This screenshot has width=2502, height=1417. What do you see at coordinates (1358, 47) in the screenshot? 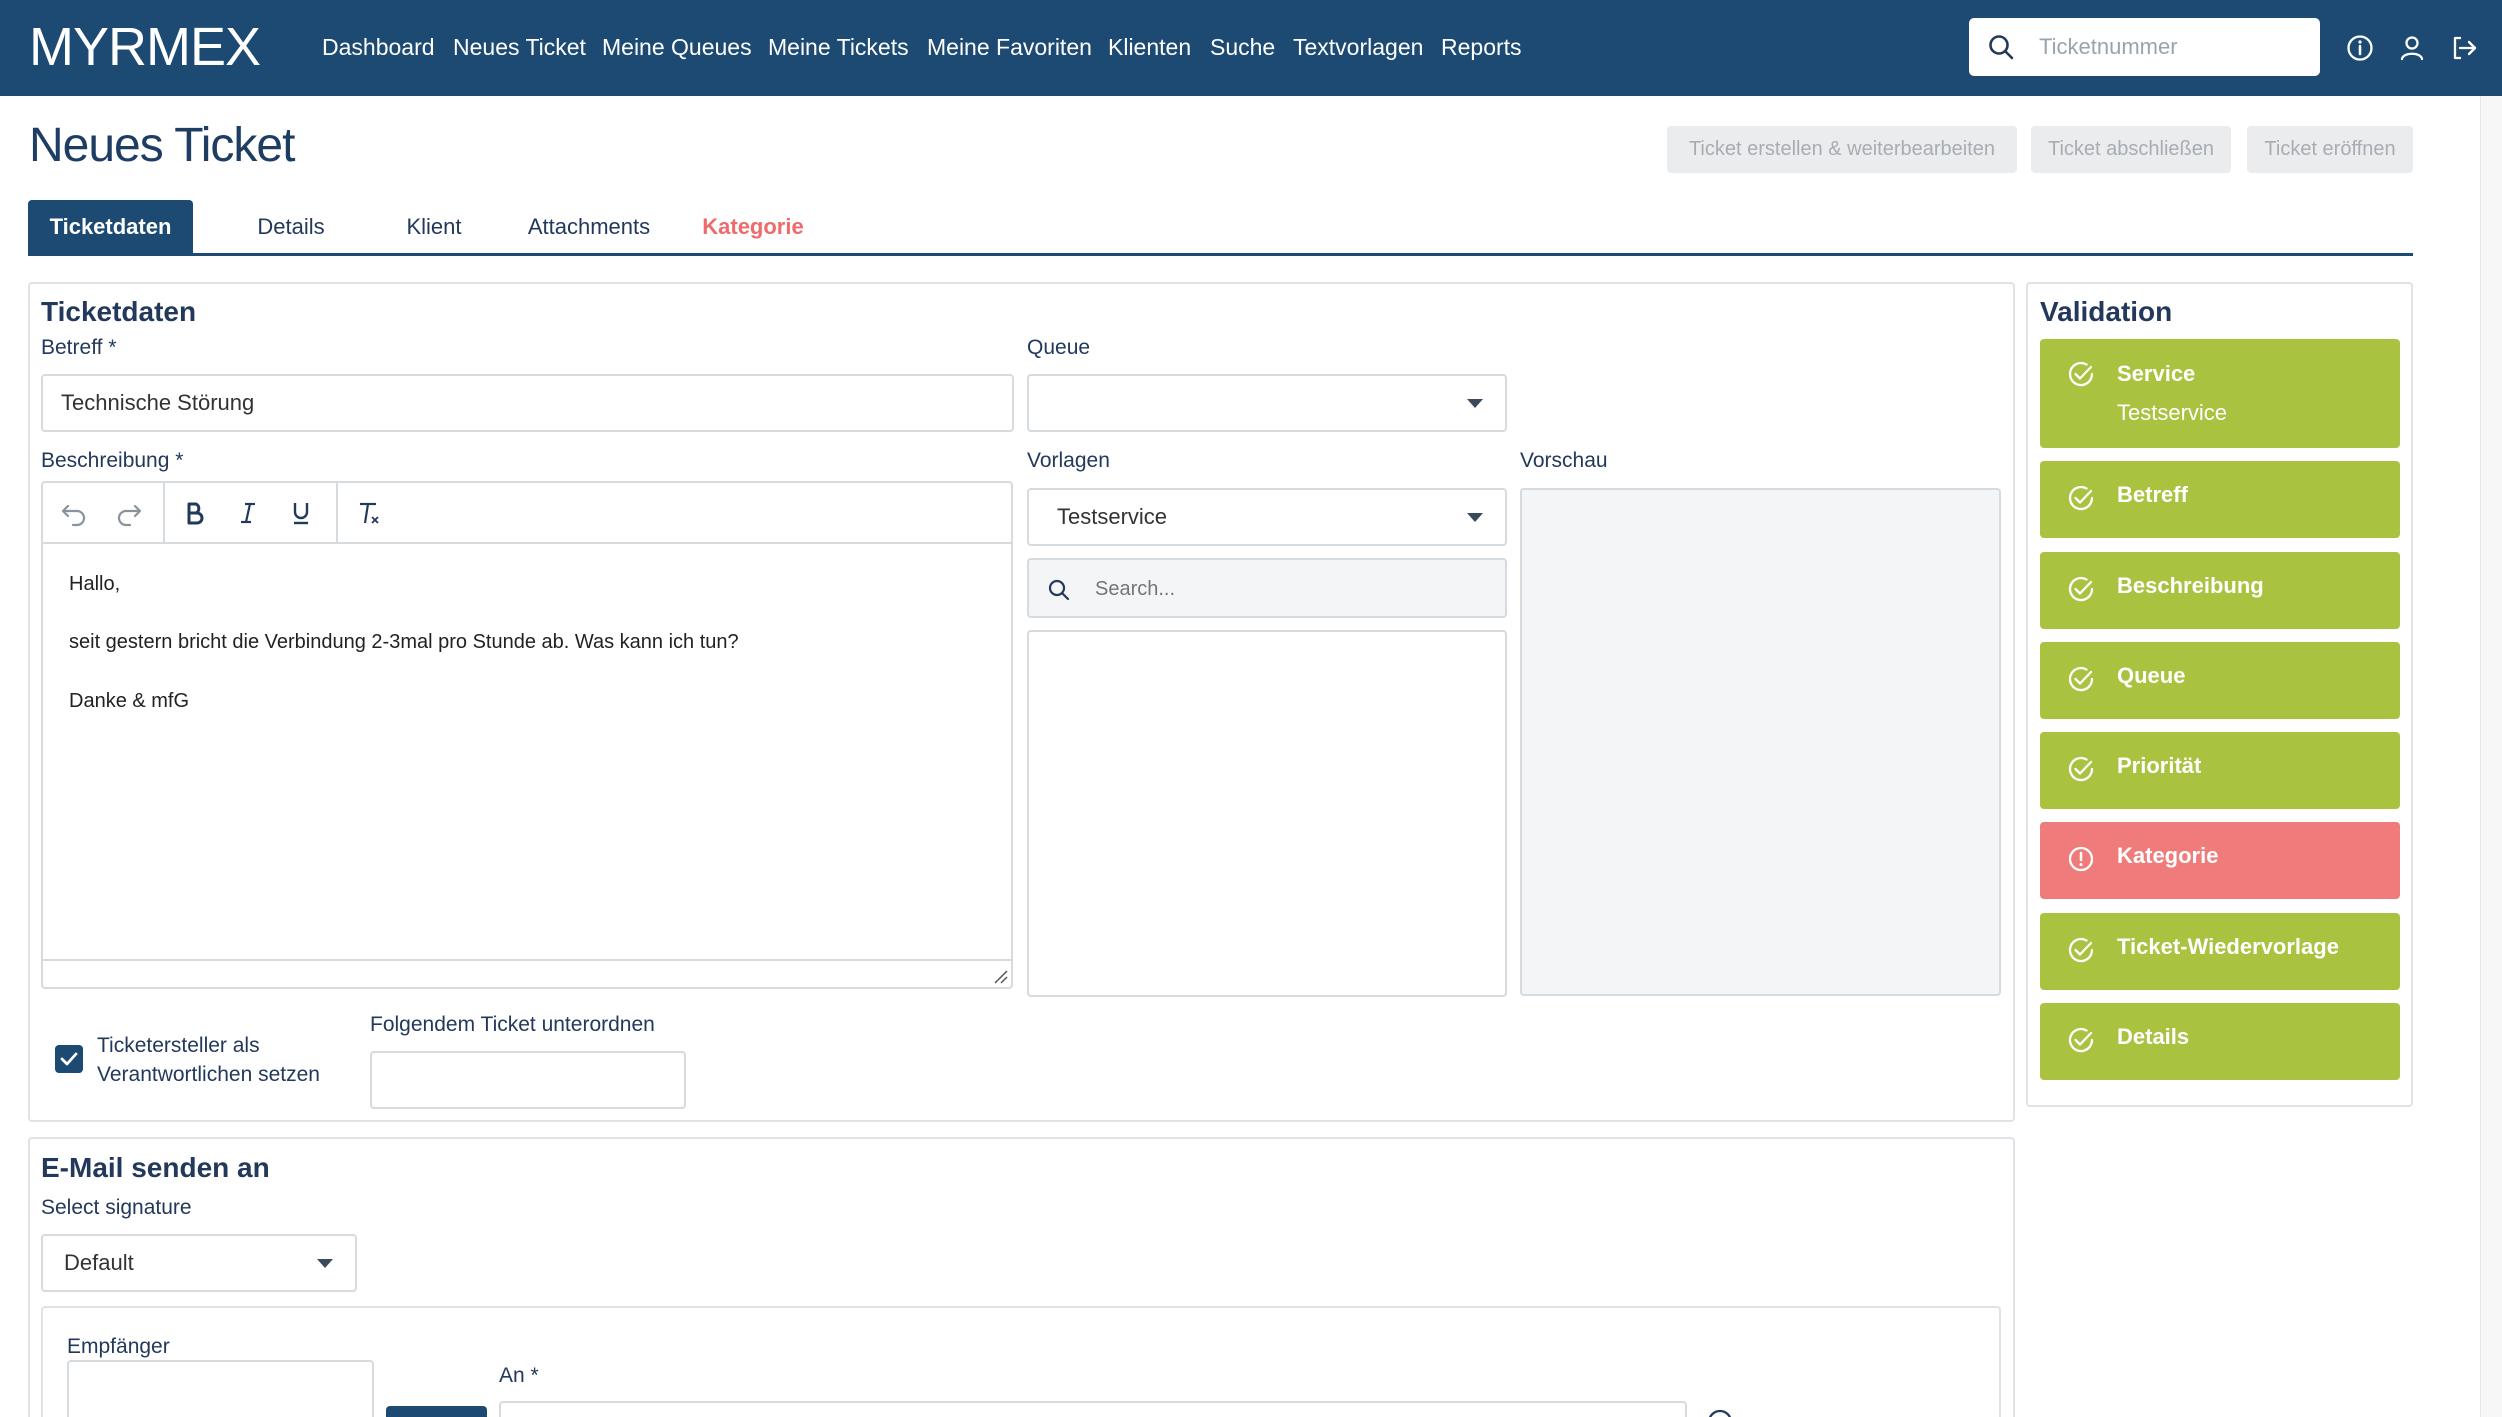
I see `nav-textvorlagen: Textvorlagen` at bounding box center [1358, 47].